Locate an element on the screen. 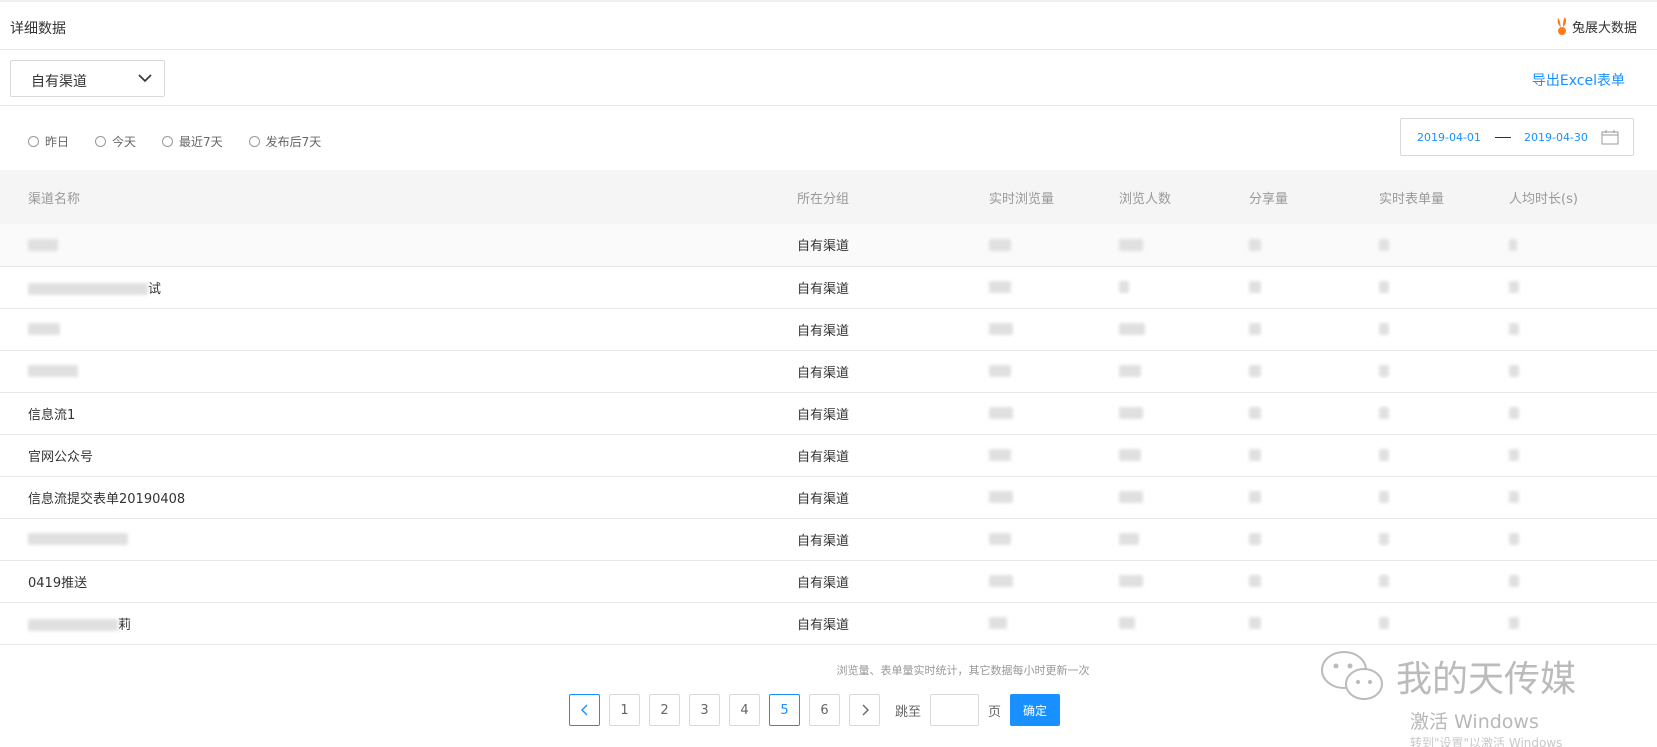  start-date: 2019-04-01 is located at coordinates (1449, 137).